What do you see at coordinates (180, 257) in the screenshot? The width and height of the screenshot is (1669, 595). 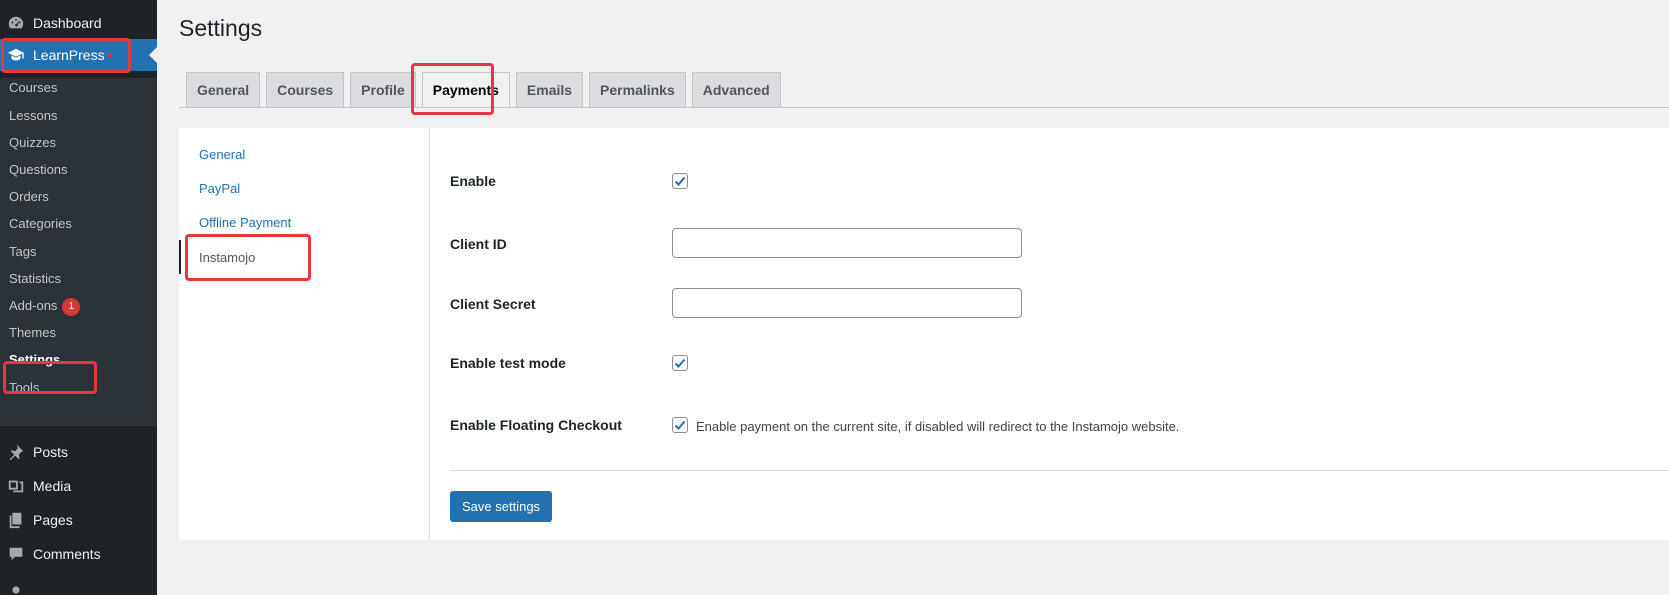 I see `current-section-marker` at bounding box center [180, 257].